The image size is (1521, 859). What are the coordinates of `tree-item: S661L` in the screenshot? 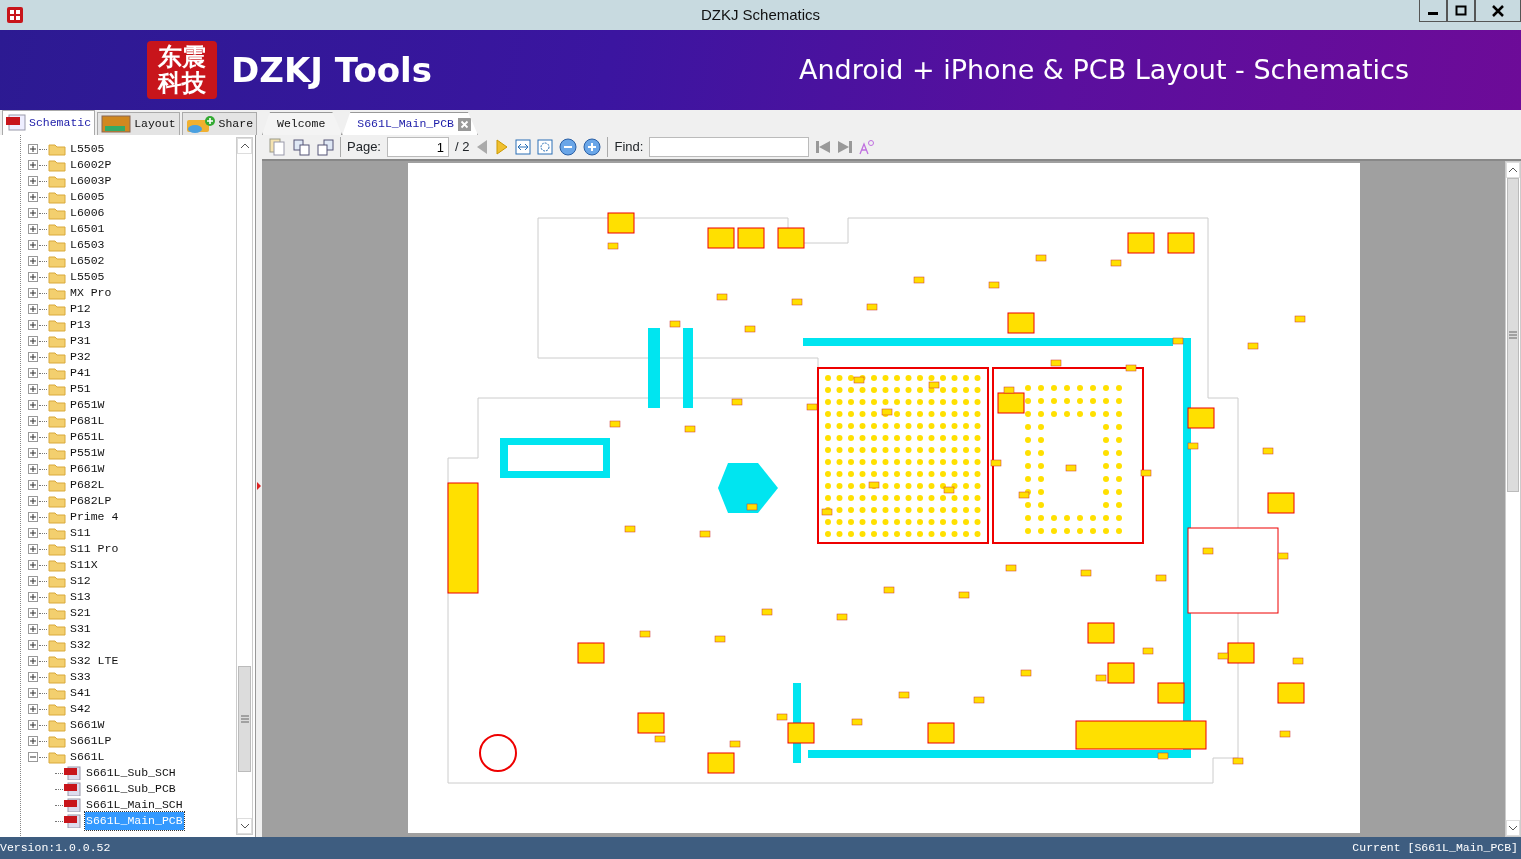 It's located at (87, 757).